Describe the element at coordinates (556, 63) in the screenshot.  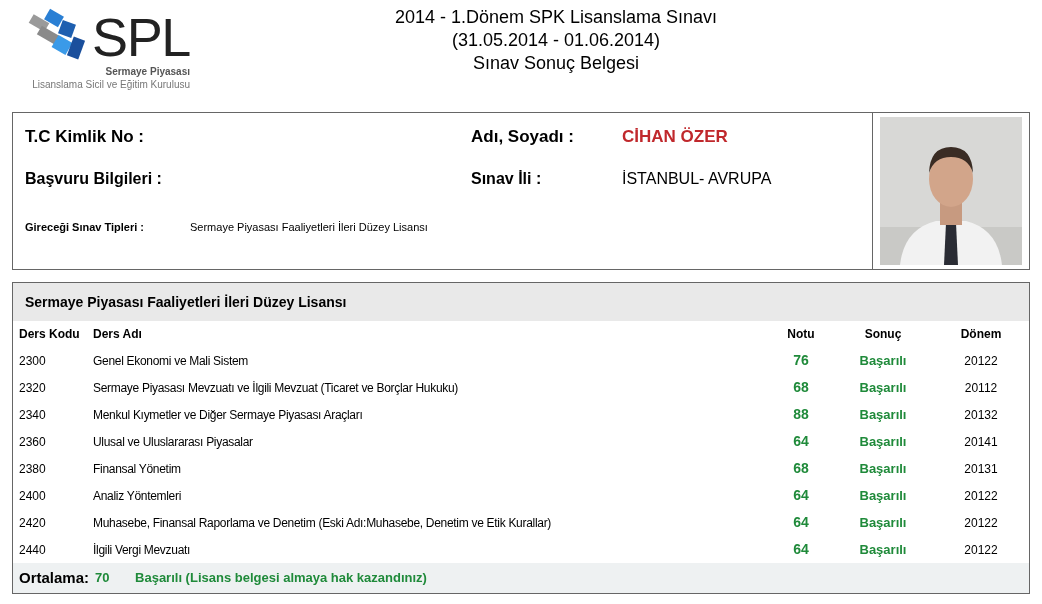
I see `document-subtitle: Sınav Sonuç Belgesi` at that location.